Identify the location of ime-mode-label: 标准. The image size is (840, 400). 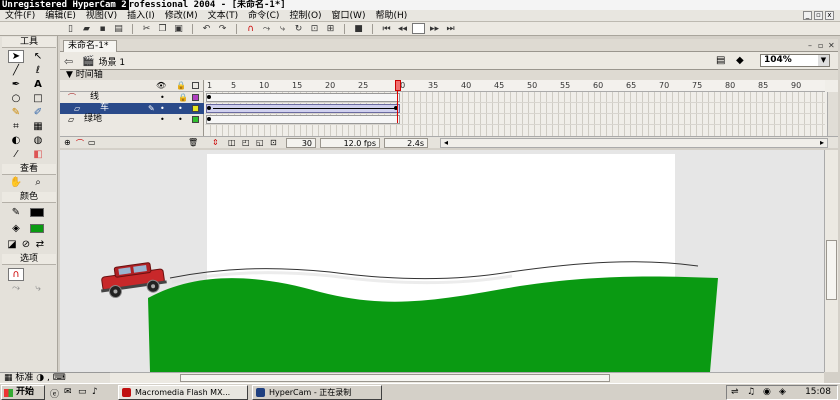
(24, 378).